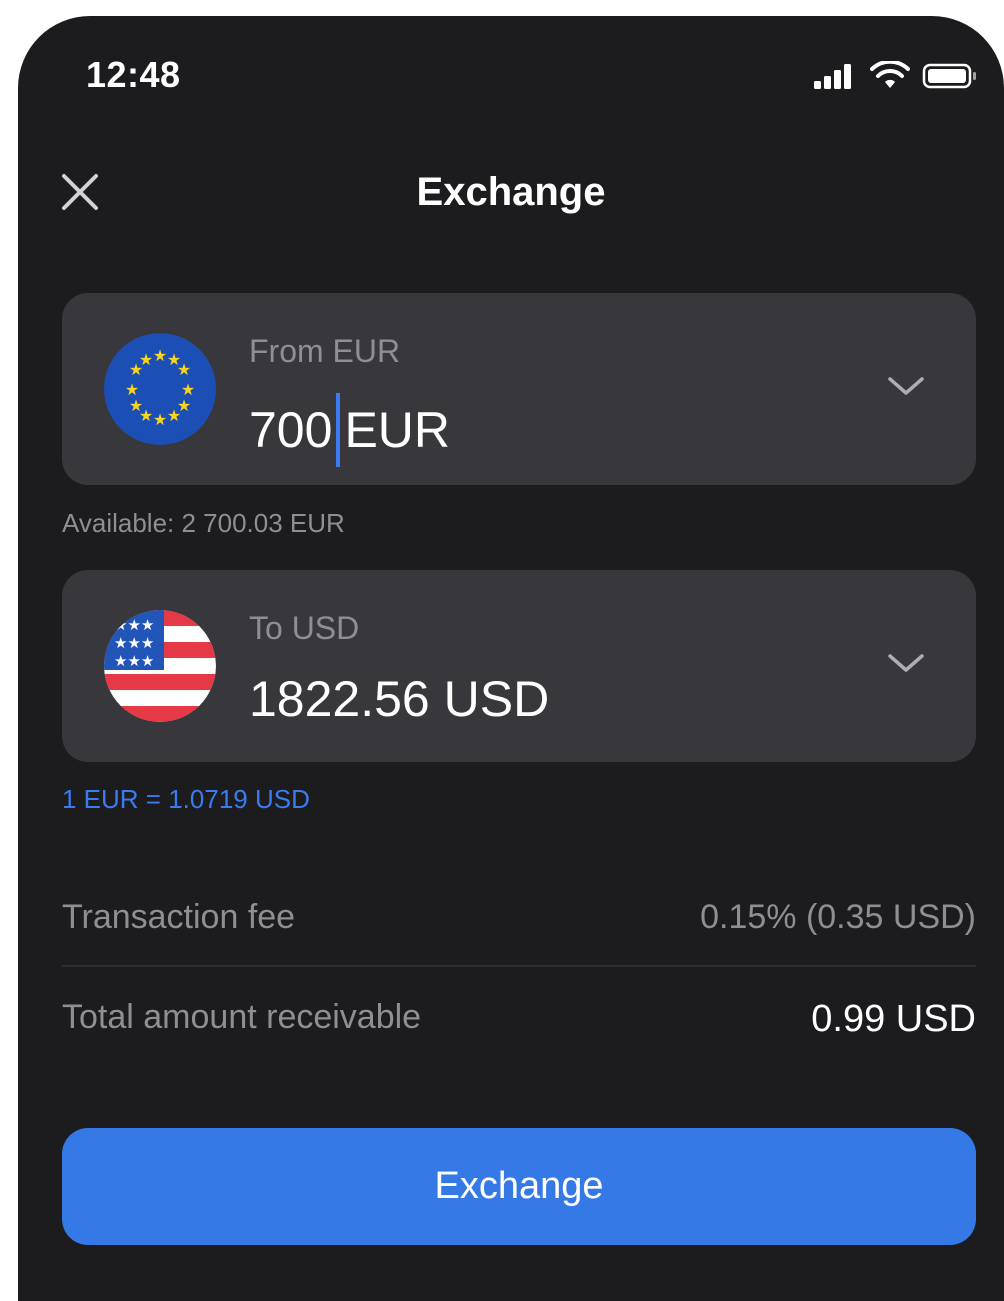  Describe the element at coordinates (519, 666) in the screenshot. I see `to-currency-card: ★★★ ★★★ ★★★ To USD 1822.56 USD` at that location.